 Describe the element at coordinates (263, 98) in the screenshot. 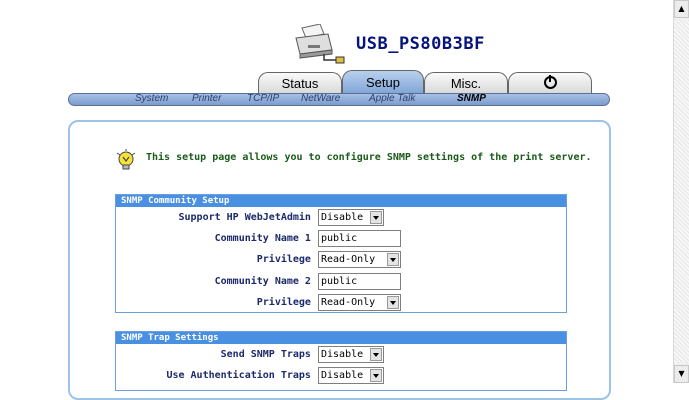

I see `subnav-tcpip: TCP/IP` at that location.